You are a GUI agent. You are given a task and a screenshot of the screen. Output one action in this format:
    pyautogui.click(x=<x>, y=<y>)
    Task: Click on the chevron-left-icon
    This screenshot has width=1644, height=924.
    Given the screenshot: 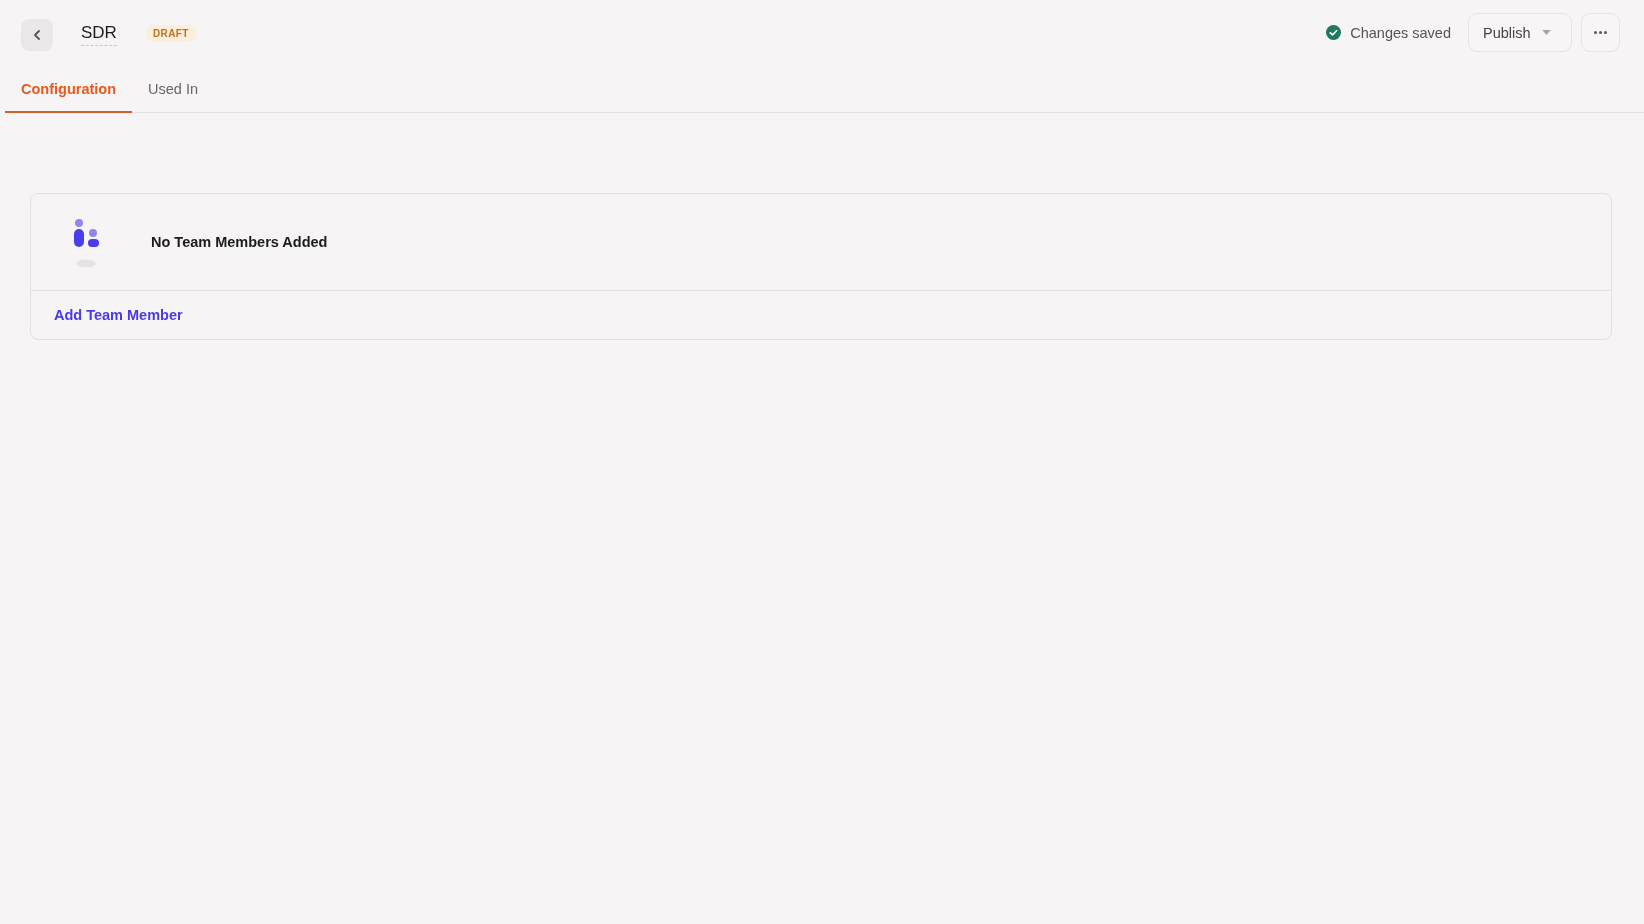 What is the action you would take?
    pyautogui.click(x=37, y=34)
    